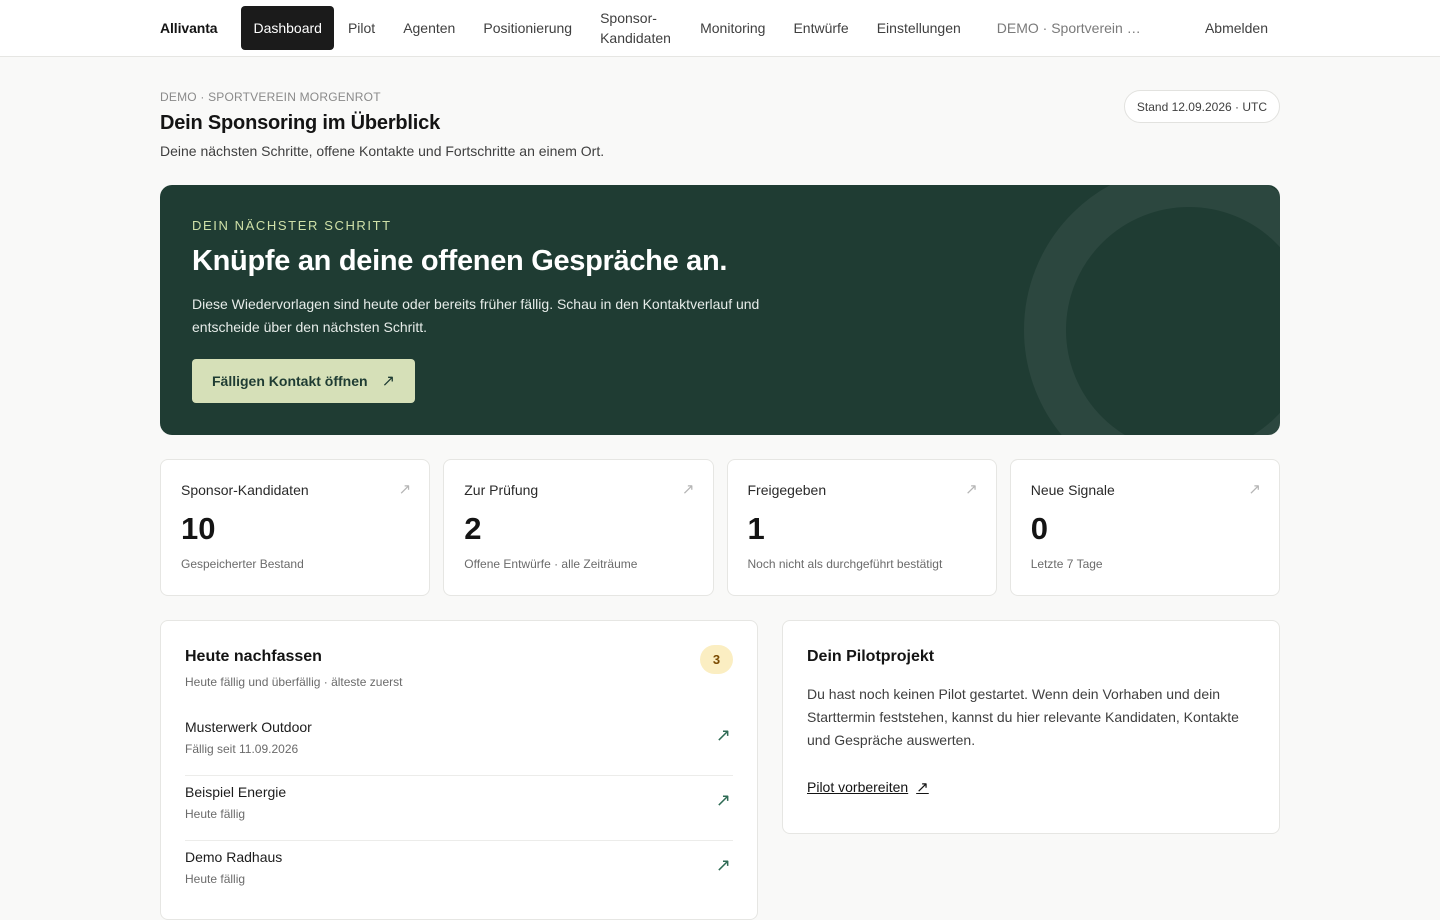 The image size is (1440, 920). I want to click on kpi-label: Zur Prüfung, so click(501, 490).